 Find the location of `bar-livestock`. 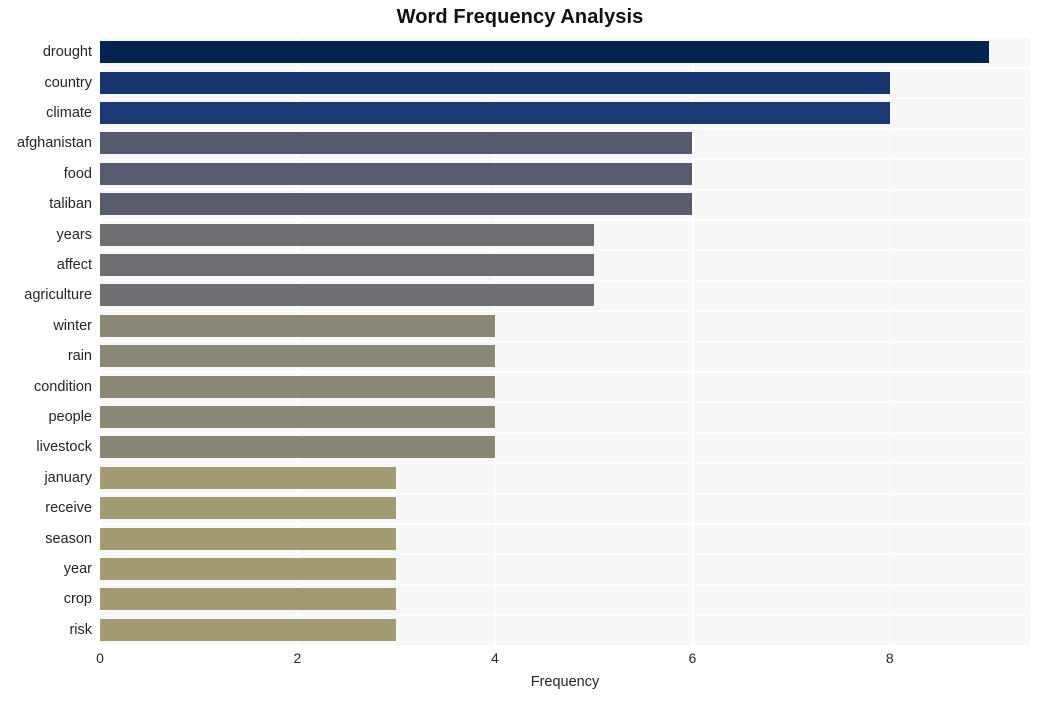

bar-livestock is located at coordinates (297, 447).